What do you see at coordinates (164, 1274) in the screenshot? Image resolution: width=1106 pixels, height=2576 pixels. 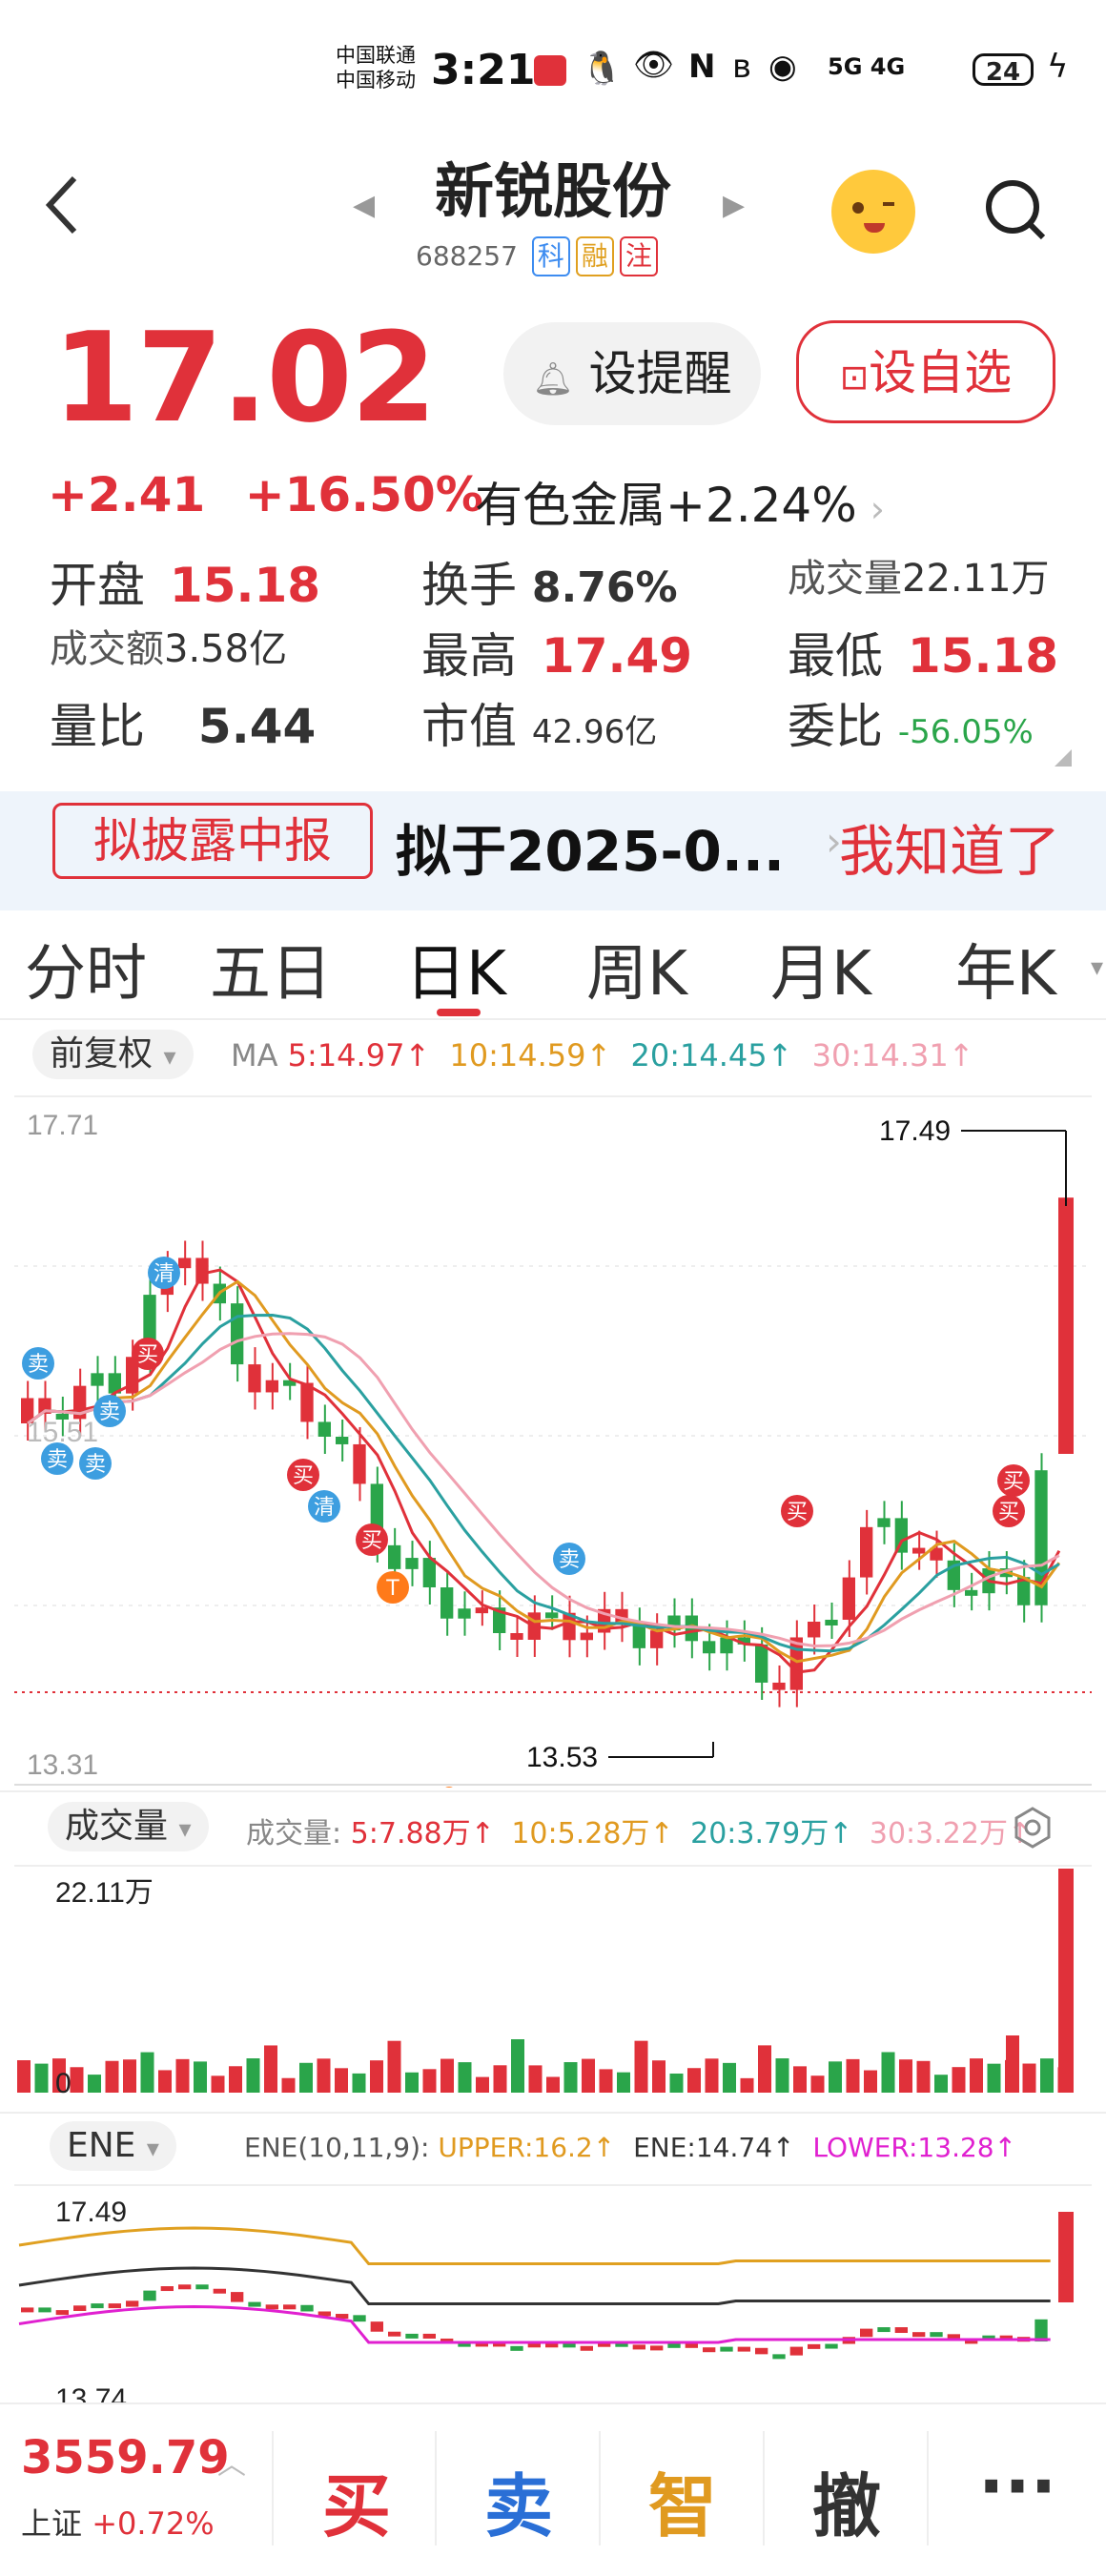 I see `trade-marker-label: 清` at bounding box center [164, 1274].